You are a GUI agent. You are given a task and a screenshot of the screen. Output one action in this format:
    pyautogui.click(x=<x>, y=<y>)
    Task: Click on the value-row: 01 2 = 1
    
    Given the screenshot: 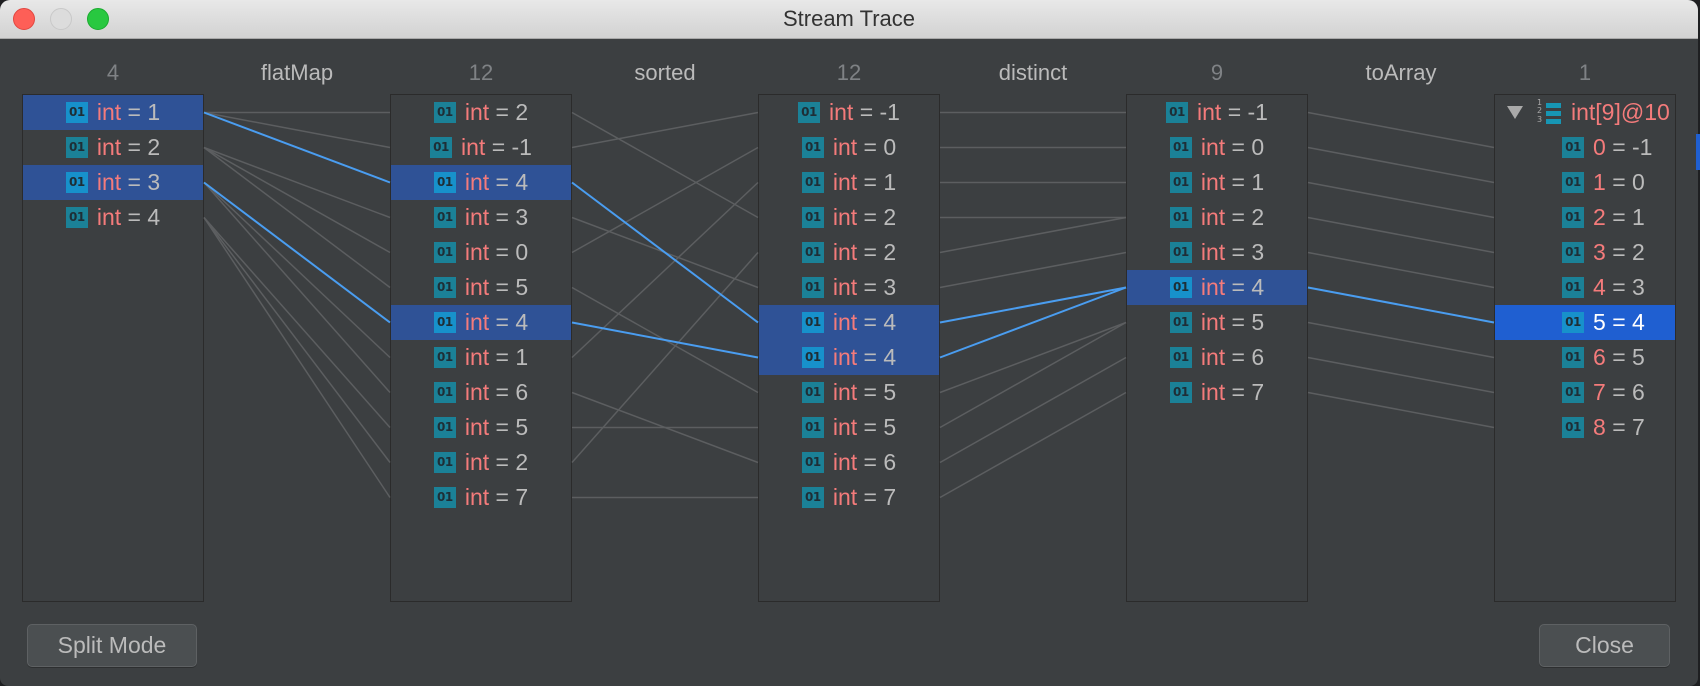 What is the action you would take?
    pyautogui.click(x=1585, y=217)
    